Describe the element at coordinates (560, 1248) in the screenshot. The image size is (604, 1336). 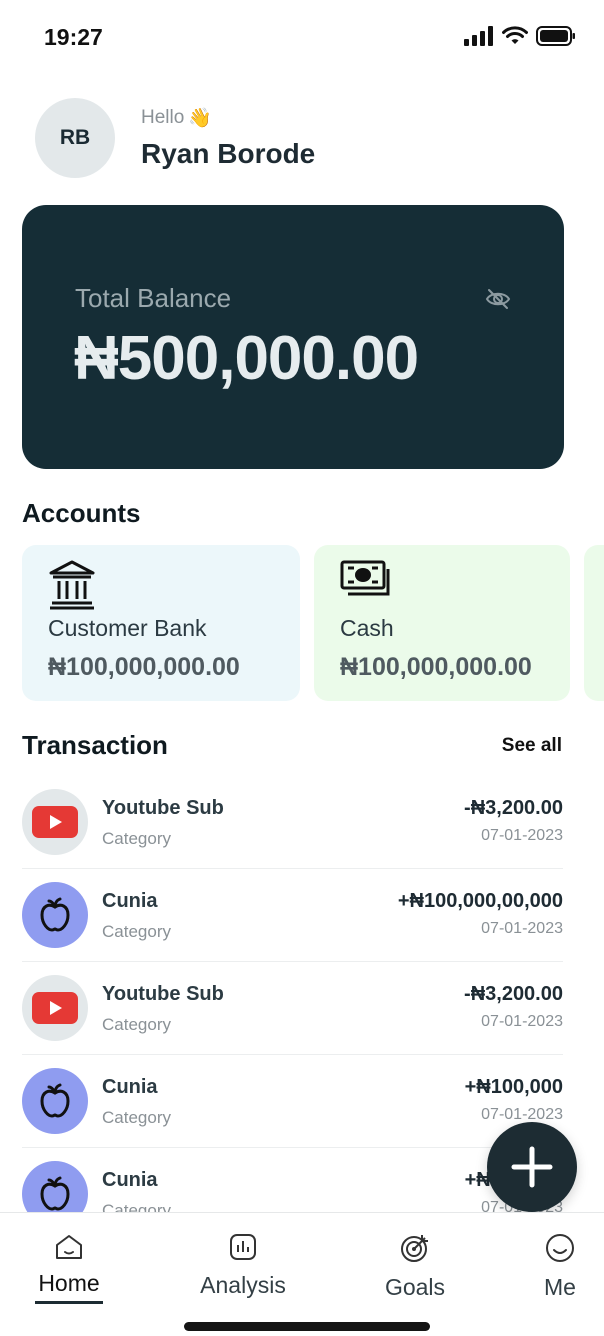
I see `smile-icon` at that location.